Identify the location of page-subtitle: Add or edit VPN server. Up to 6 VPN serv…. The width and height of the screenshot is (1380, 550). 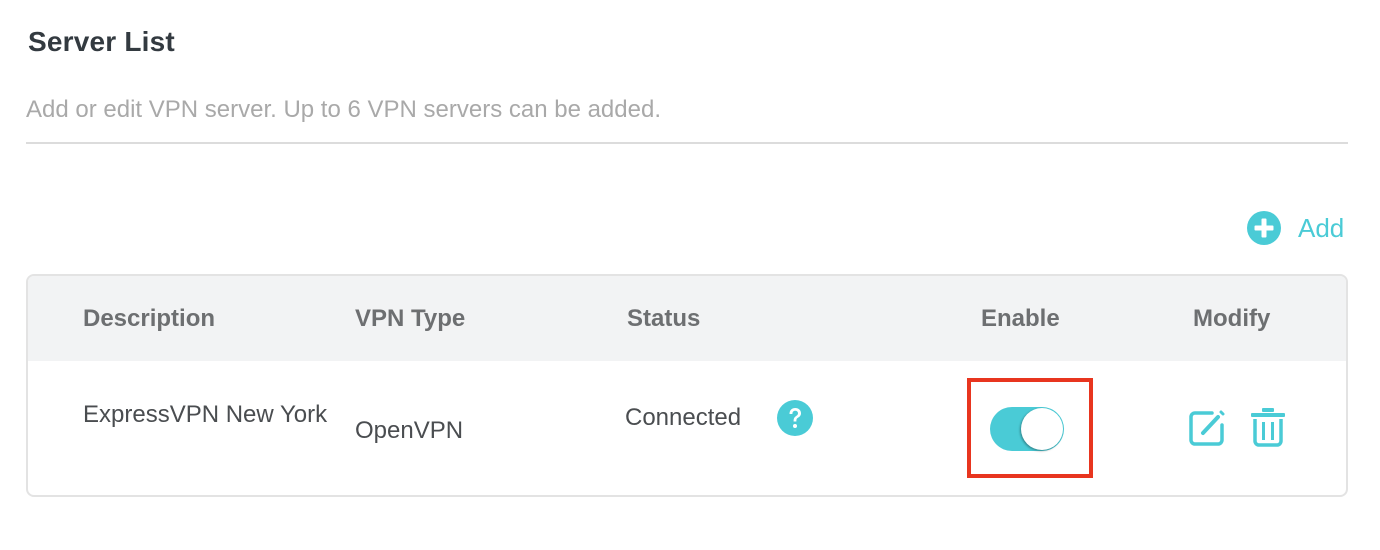
(343, 109).